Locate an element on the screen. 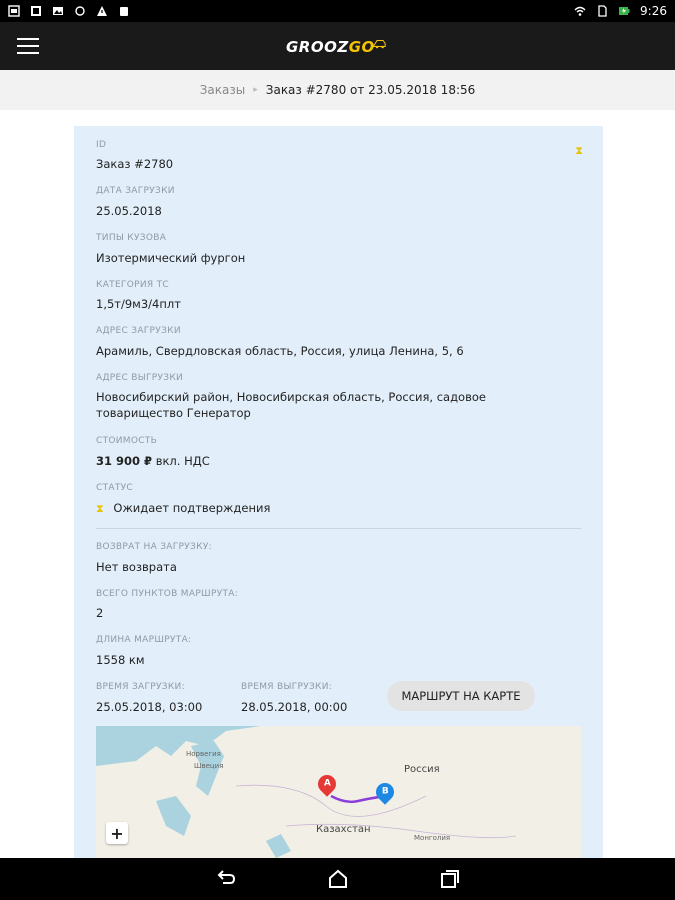  battery-charging-icon is located at coordinates (624, 11).